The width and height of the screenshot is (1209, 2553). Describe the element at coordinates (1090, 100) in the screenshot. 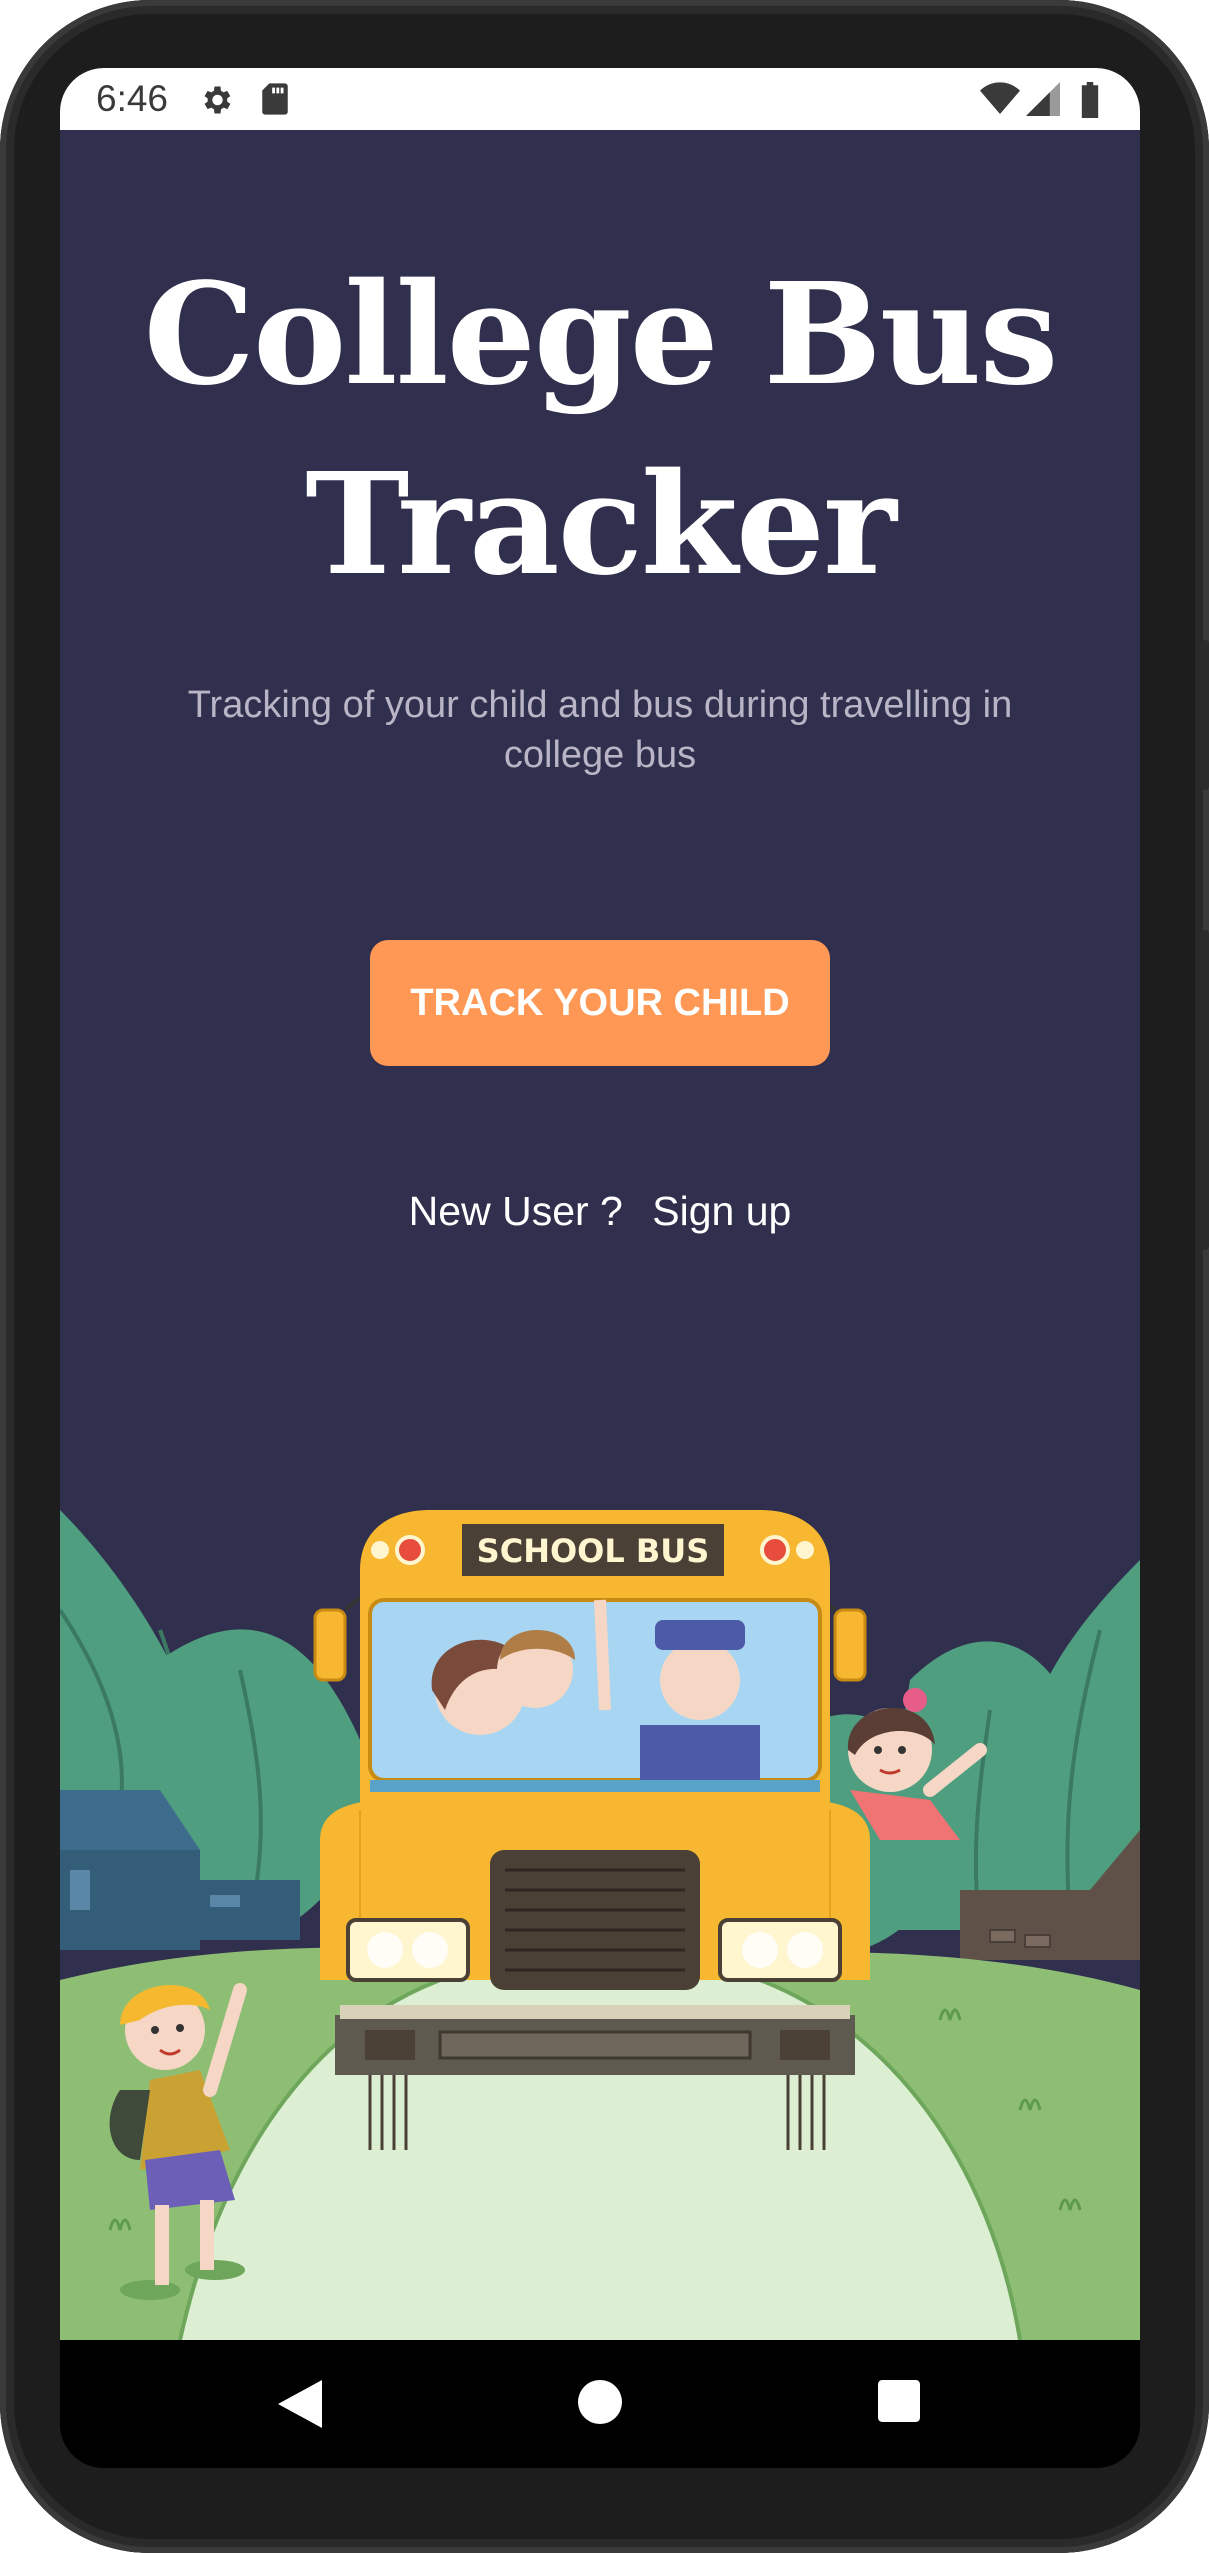

I see `battery-icon` at that location.